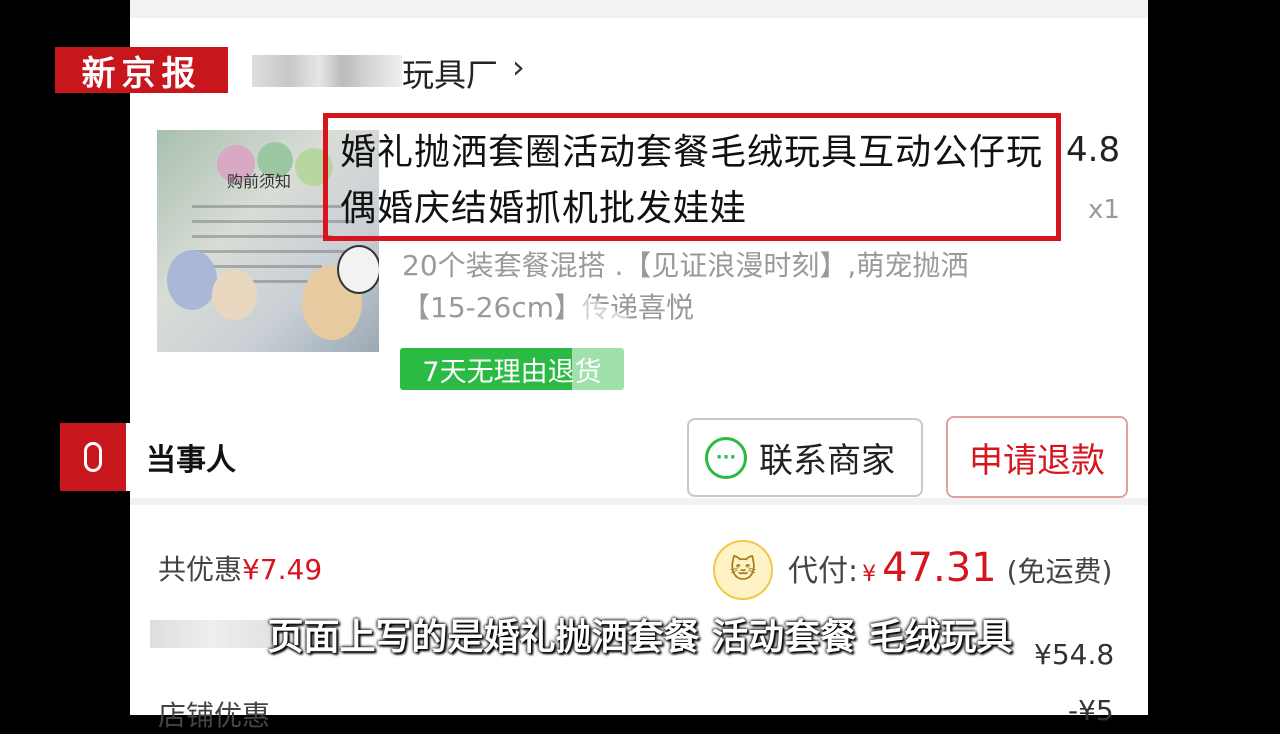 Image resolution: width=1280 pixels, height=734 pixels. I want to click on paid-amount: 代付: ¥ 47.31 (免运费), so click(950, 568).